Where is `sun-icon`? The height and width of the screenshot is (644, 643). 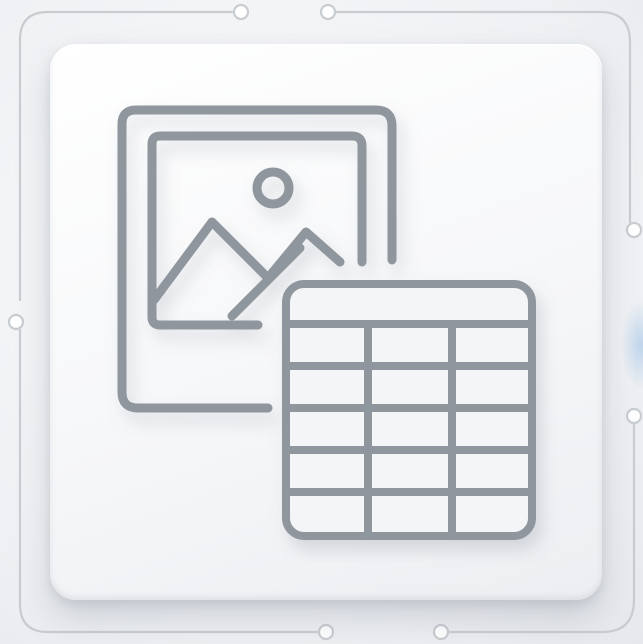 sun-icon is located at coordinates (273, 188).